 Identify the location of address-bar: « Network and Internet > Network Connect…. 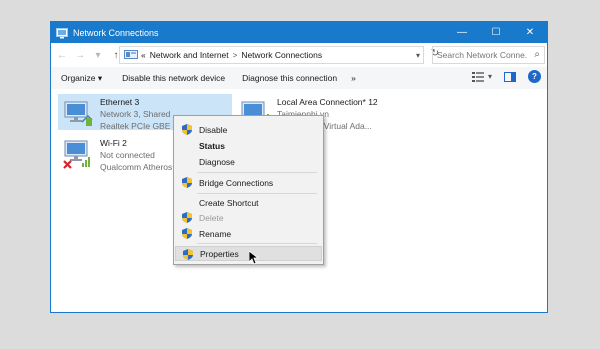
(271, 55).